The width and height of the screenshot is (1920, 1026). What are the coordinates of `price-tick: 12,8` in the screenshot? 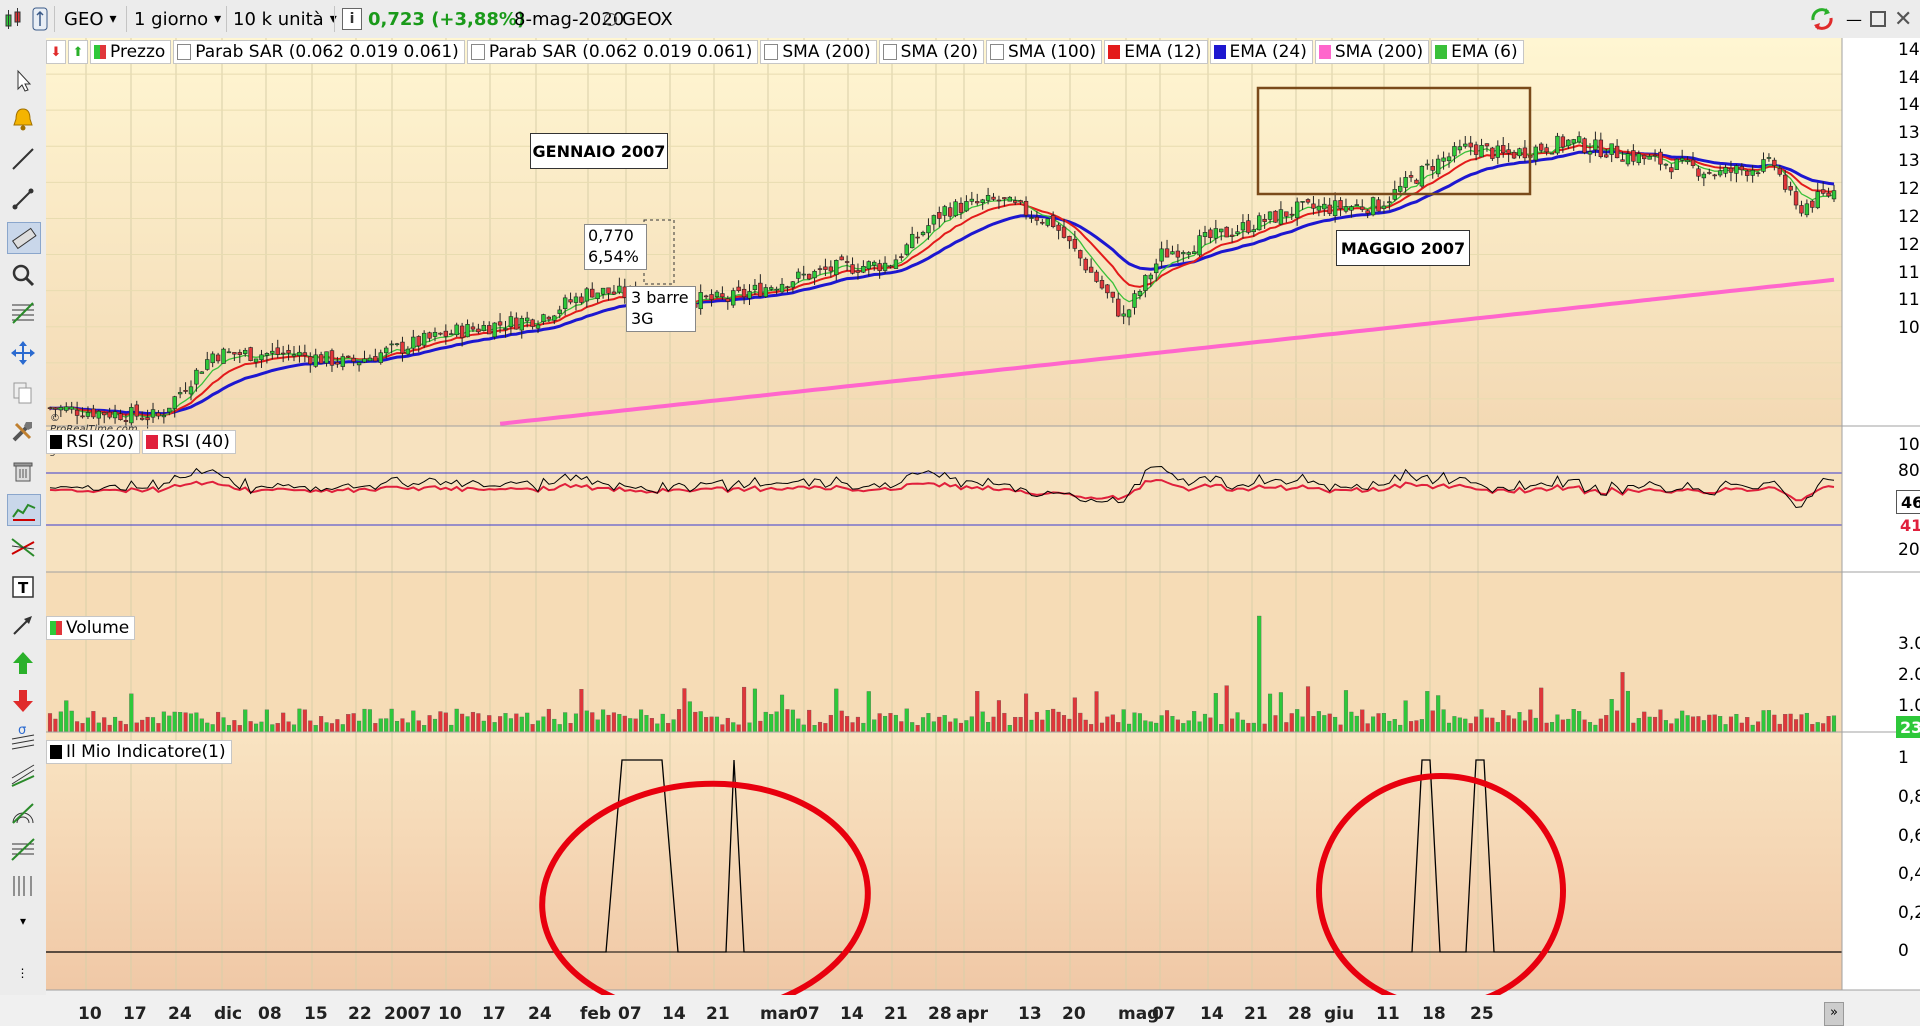 It's located at (1909, 189).